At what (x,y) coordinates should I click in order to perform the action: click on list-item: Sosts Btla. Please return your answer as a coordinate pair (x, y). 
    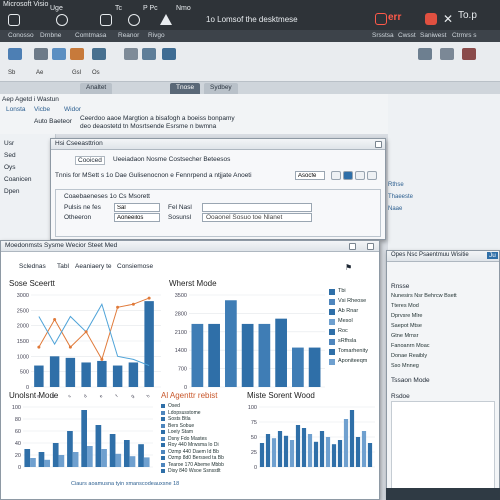
    Looking at the image, I should click on (179, 419).